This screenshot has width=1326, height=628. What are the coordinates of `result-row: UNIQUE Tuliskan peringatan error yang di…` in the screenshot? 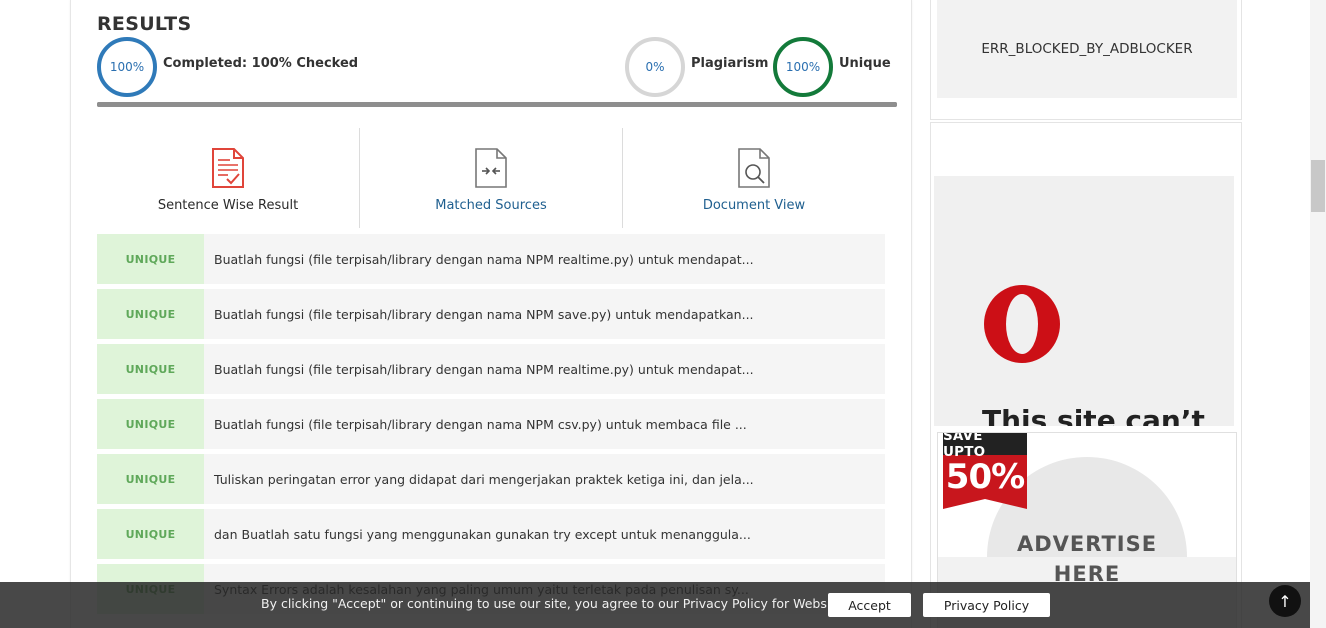 It's located at (491, 479).